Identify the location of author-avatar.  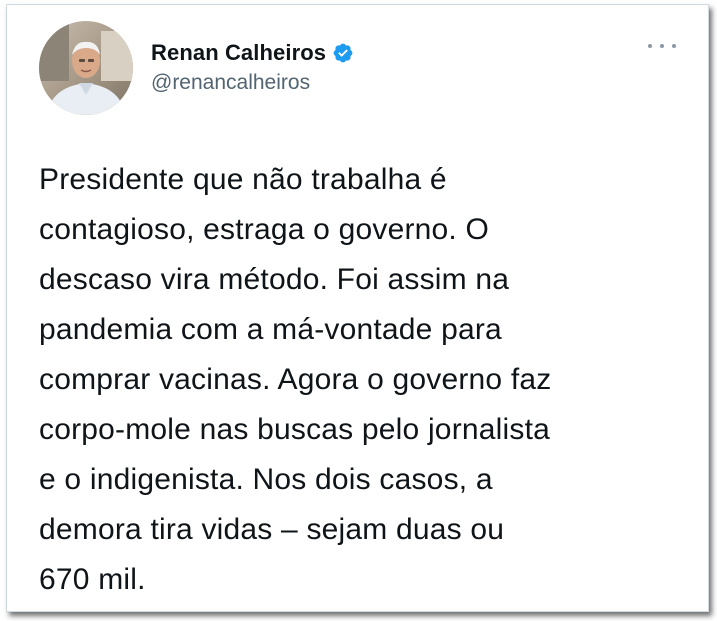
(86, 68).